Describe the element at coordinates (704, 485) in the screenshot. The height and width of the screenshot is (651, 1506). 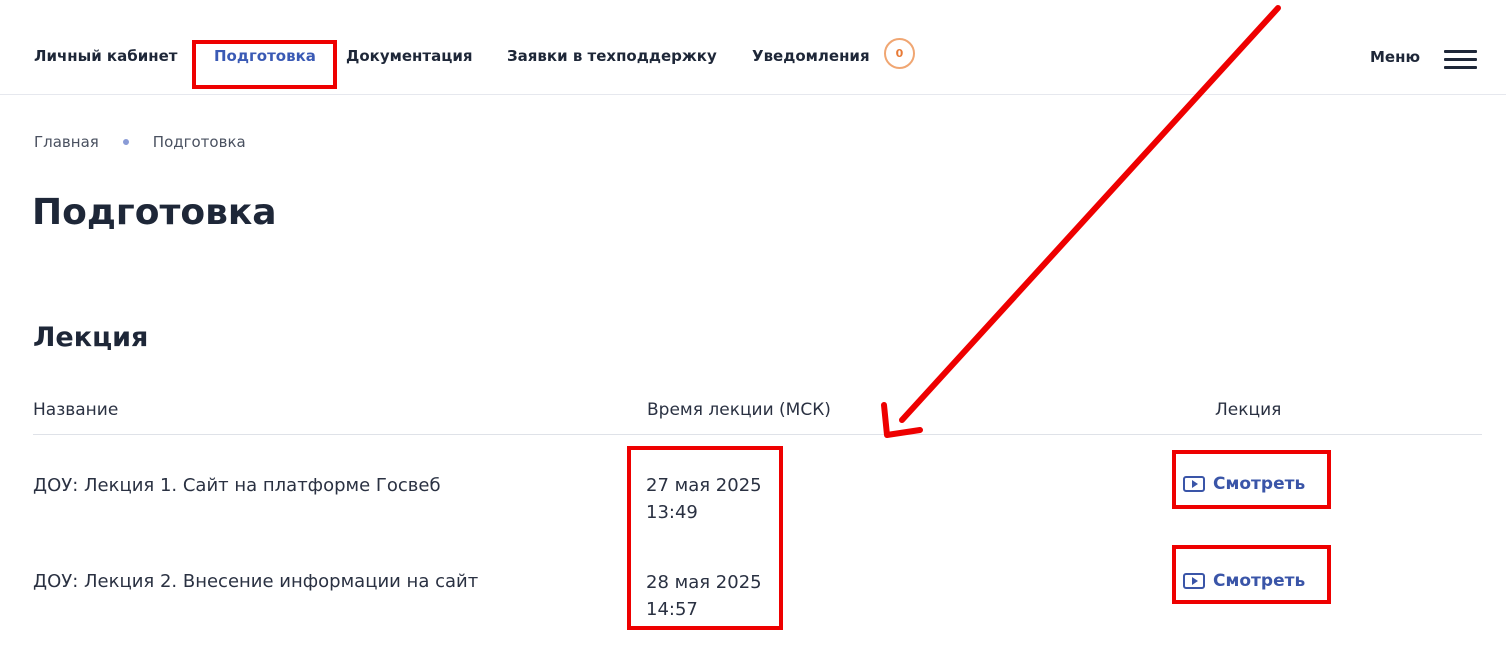
I see `lecture-date: 27 мая 2025` at that location.